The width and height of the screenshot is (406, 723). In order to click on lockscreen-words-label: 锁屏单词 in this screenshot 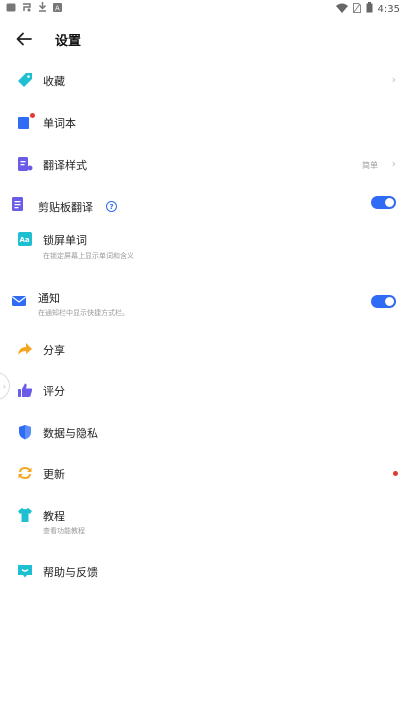, I will do `click(65, 240)`.